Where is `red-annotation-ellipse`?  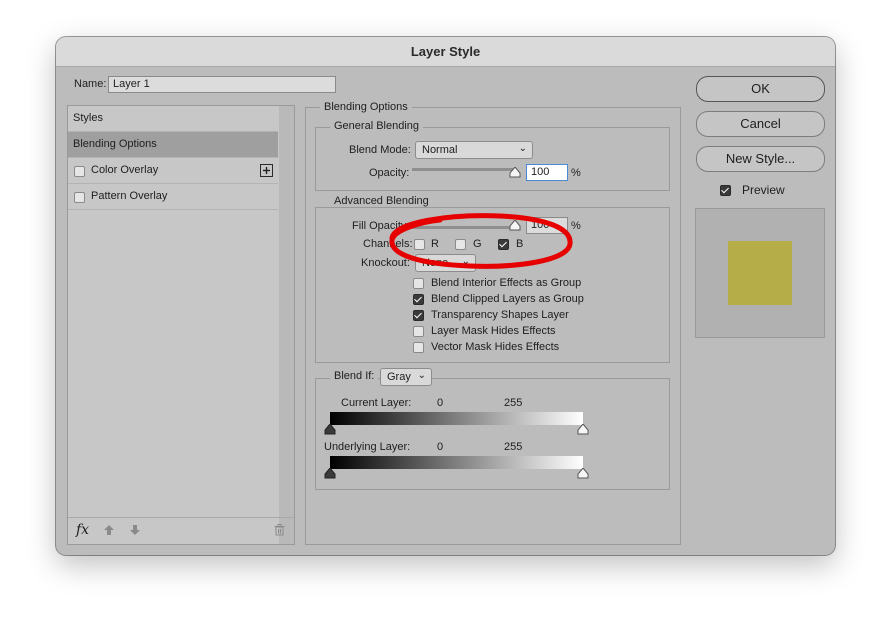 red-annotation-ellipse is located at coordinates (481, 241).